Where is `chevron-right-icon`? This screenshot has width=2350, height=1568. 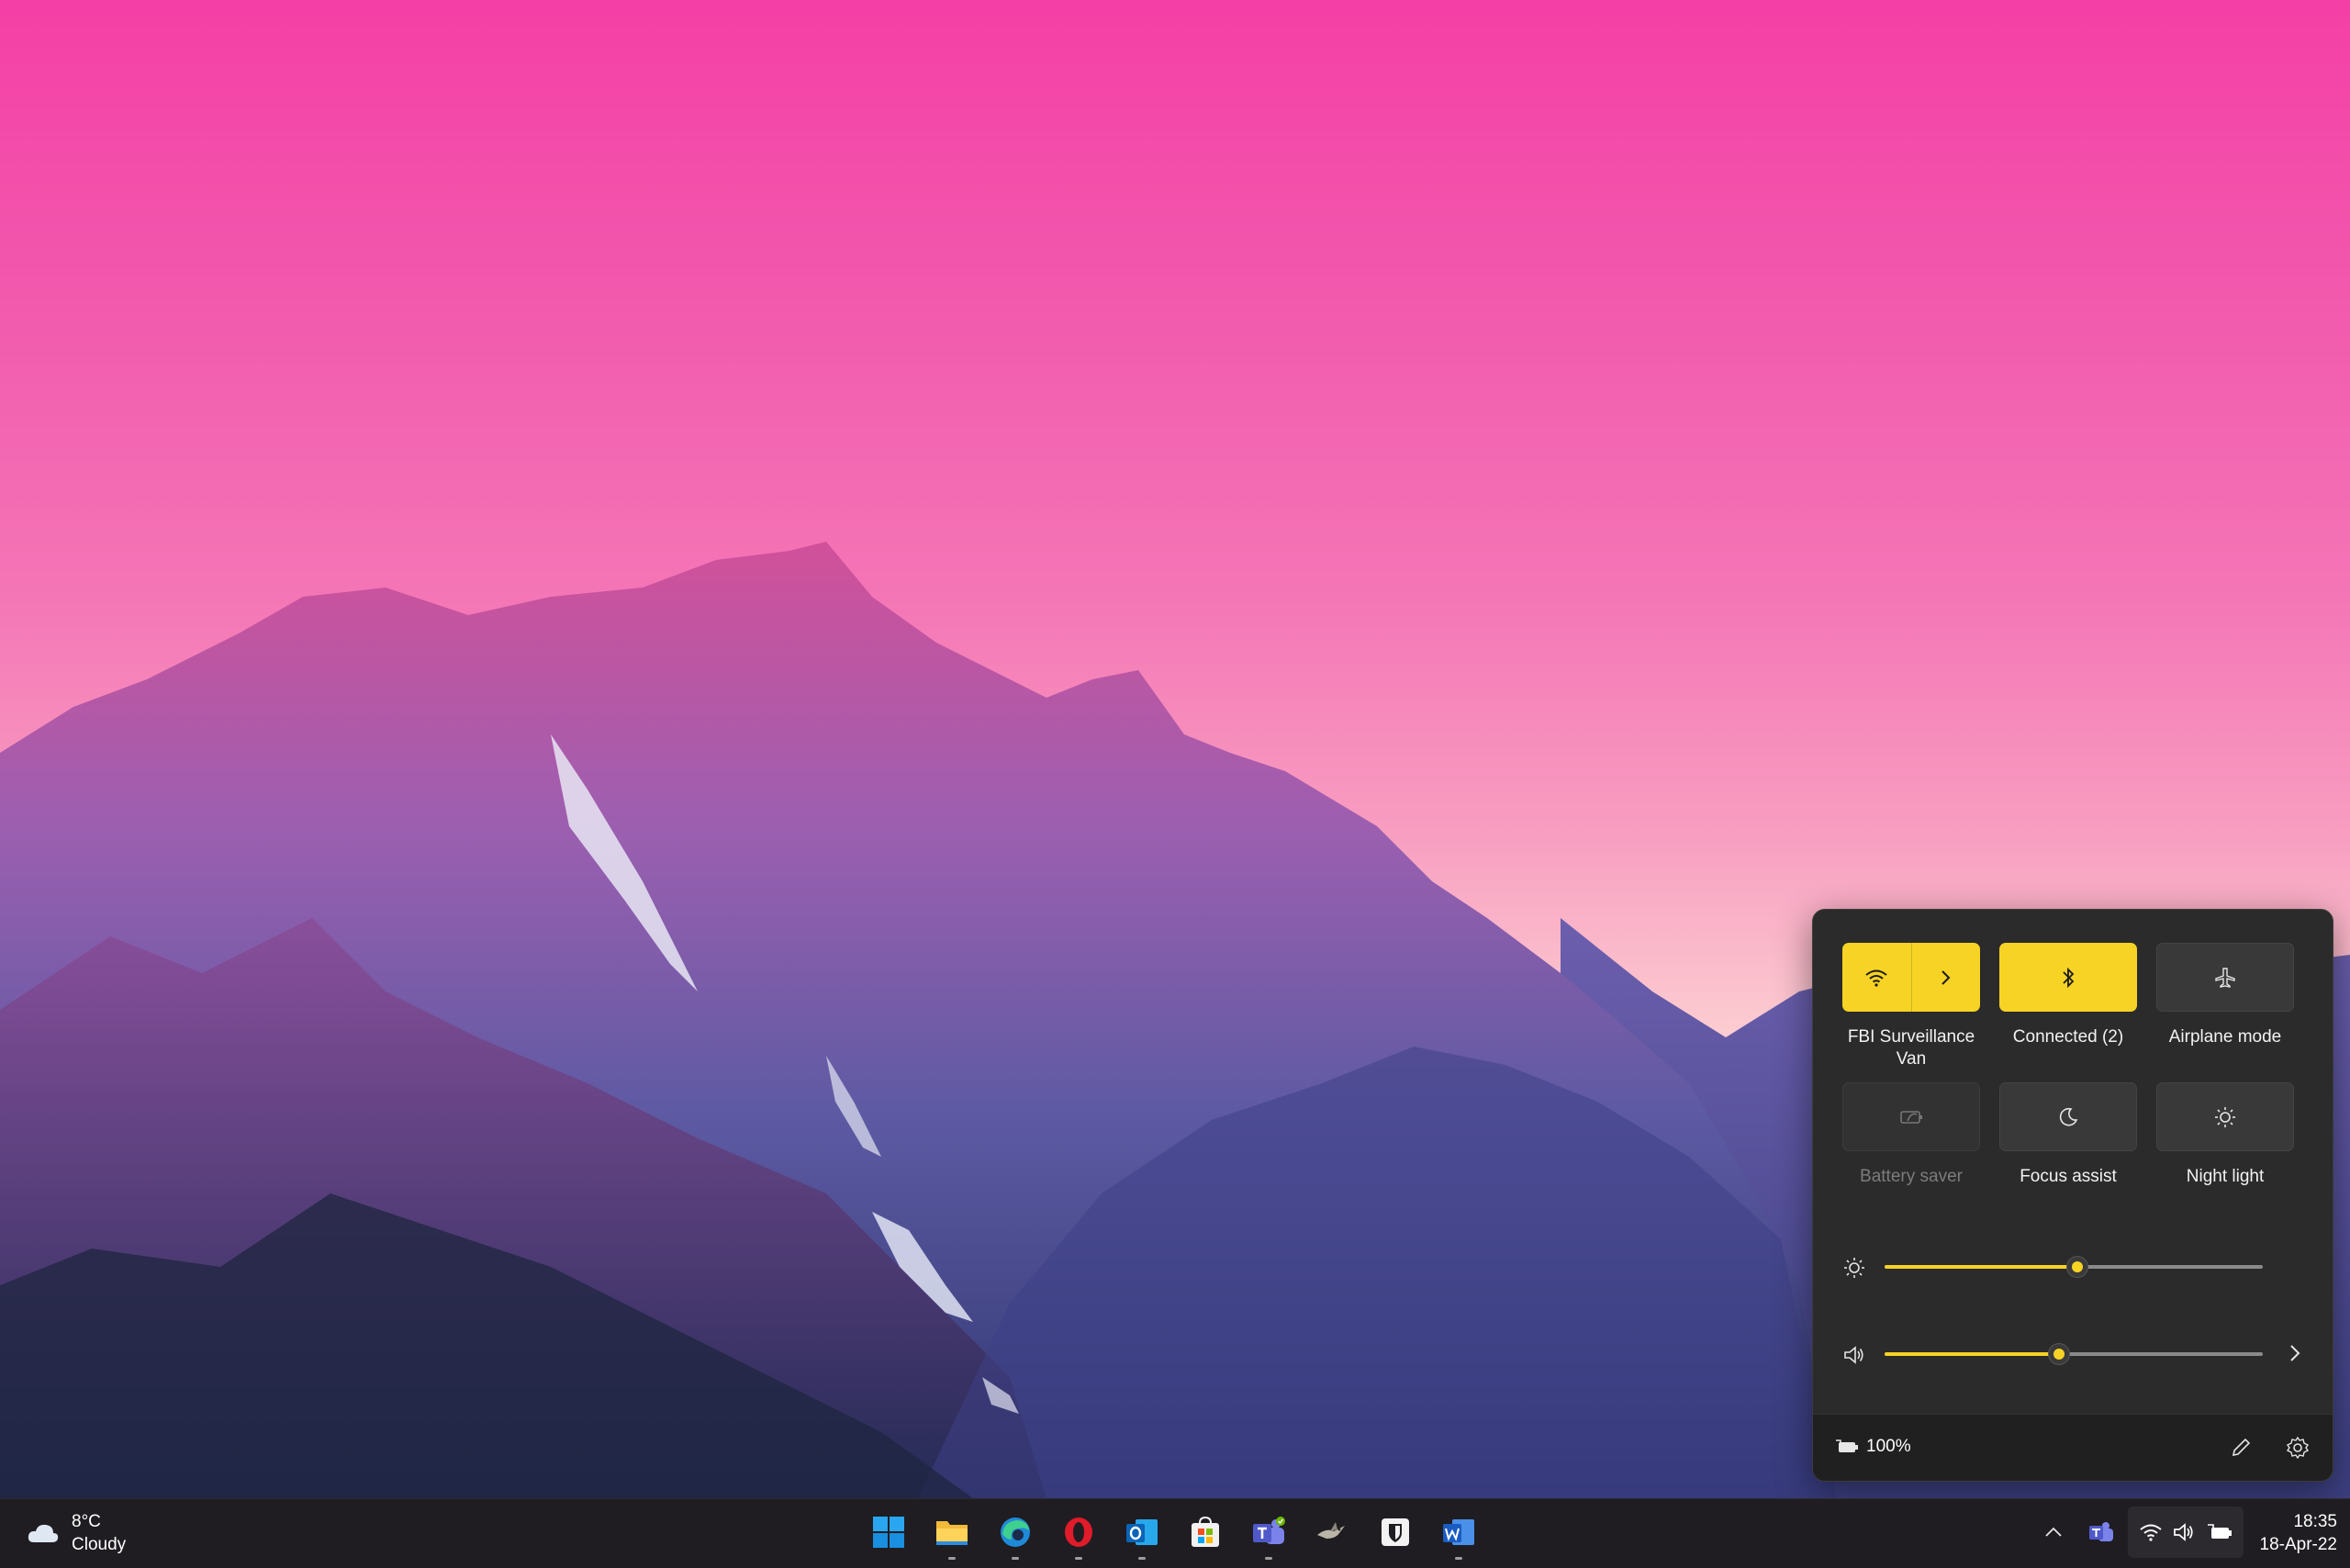
chevron-right-icon is located at coordinates (1946, 977).